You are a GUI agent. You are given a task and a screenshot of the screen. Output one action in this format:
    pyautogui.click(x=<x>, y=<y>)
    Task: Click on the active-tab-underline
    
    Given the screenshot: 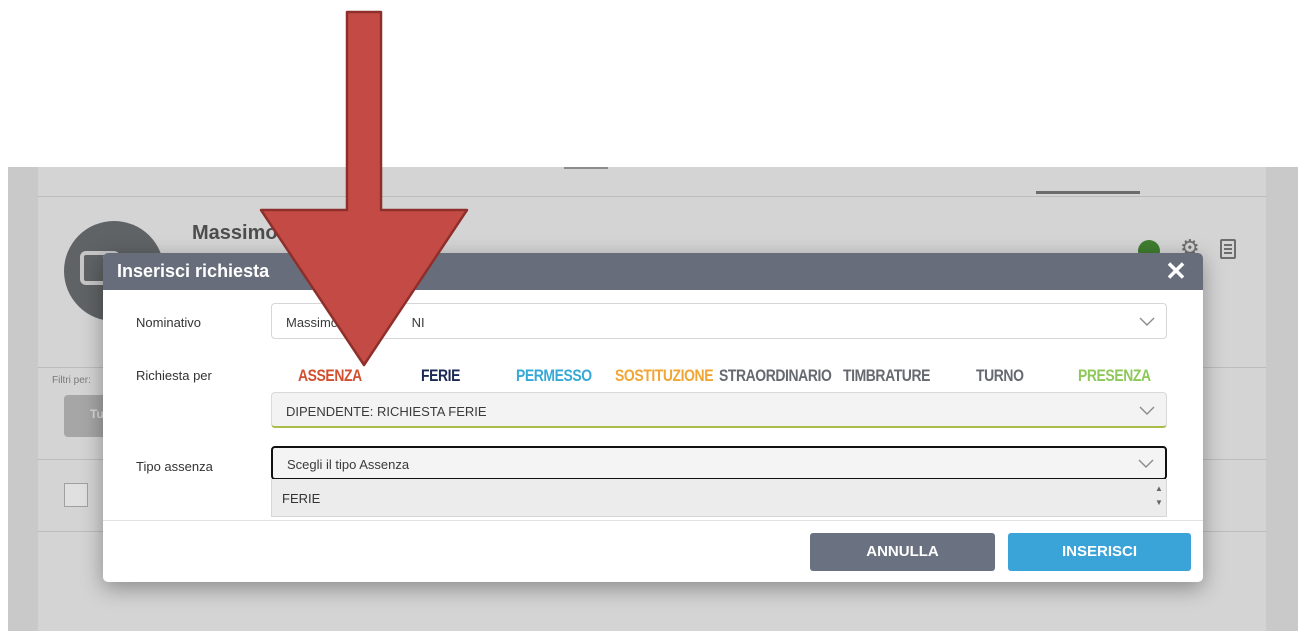 What is the action you would take?
    pyautogui.click(x=1088, y=192)
    